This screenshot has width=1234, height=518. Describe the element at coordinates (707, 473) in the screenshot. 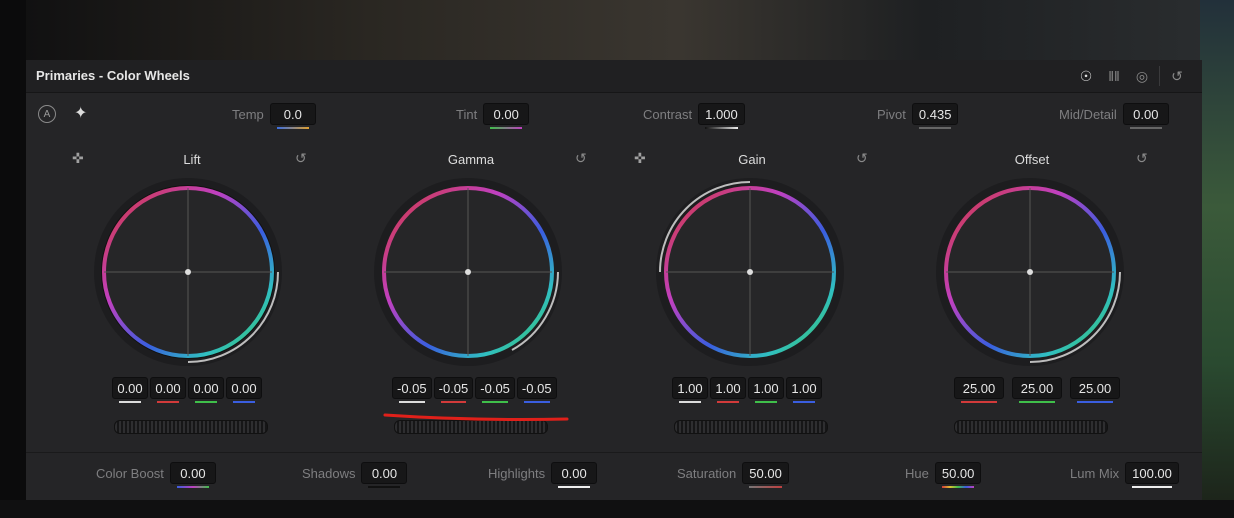

I see `saturation-label: Saturation` at that location.